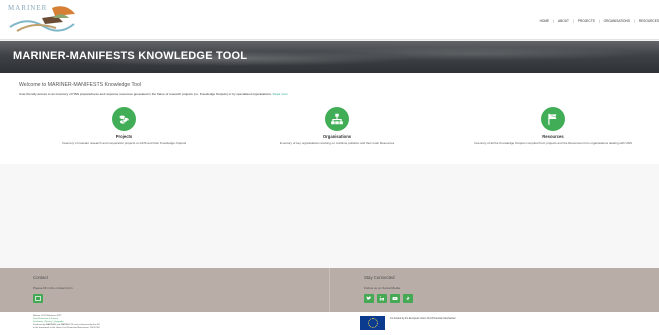  I want to click on hero-banner: MARINER-MANIFESTS KNOWLEDGE TOOL, so click(329, 57).